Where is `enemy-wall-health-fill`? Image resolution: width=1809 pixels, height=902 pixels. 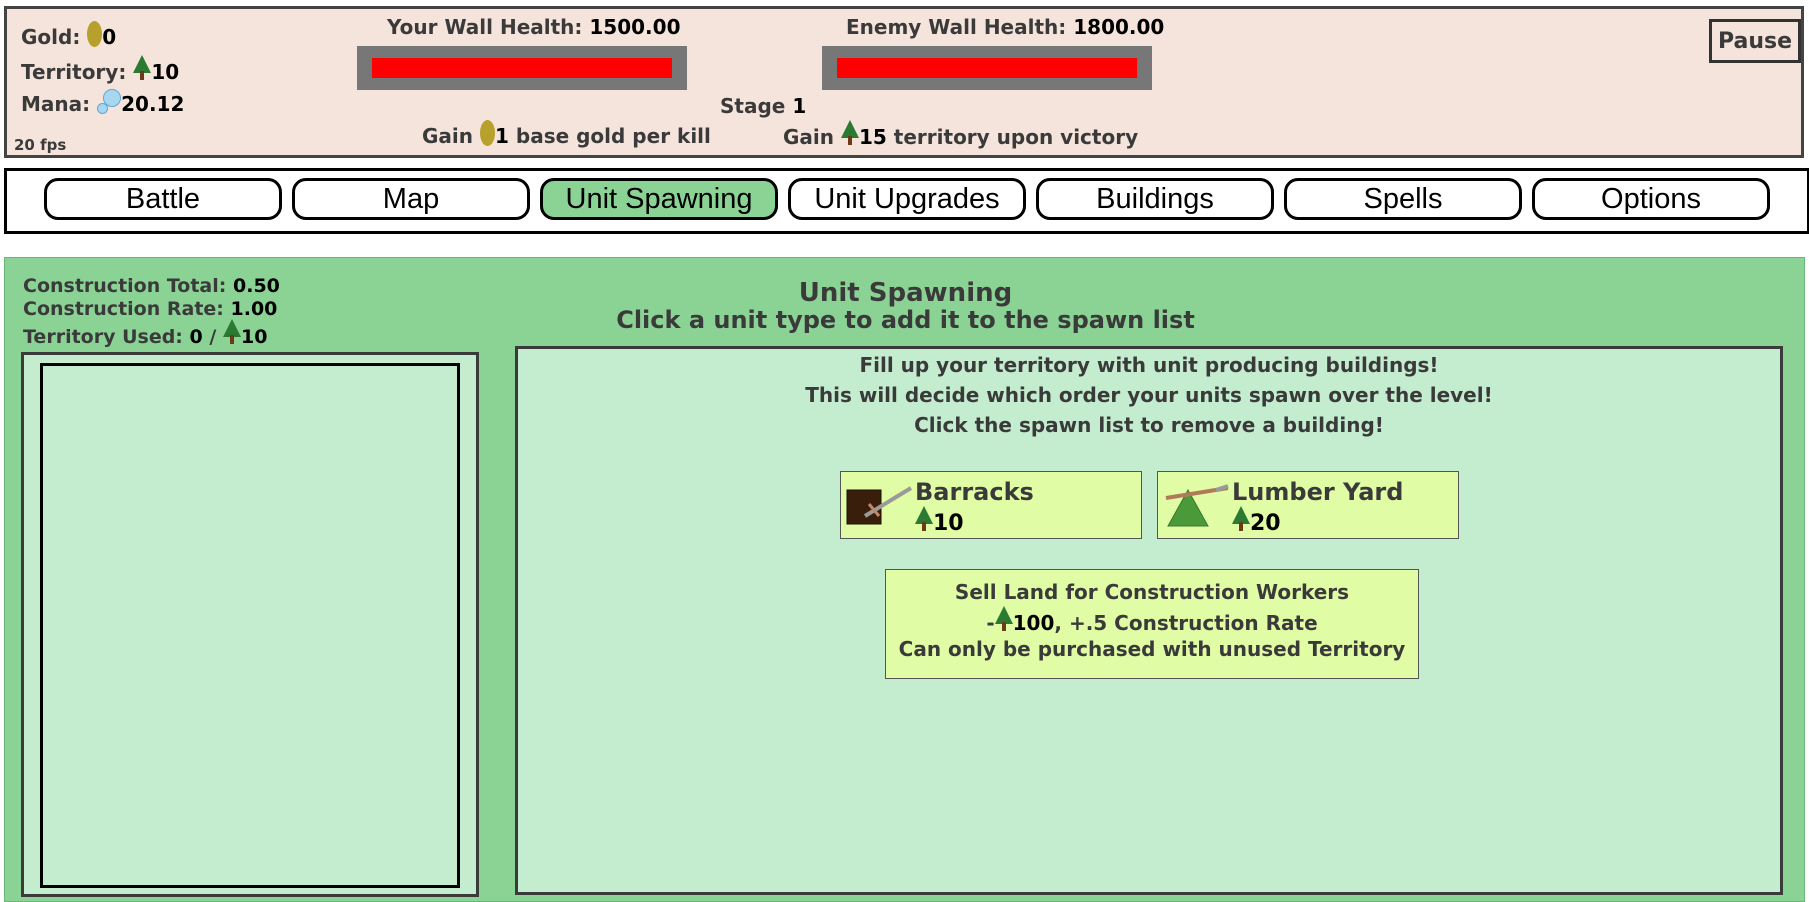
enemy-wall-health-fill is located at coordinates (987, 68).